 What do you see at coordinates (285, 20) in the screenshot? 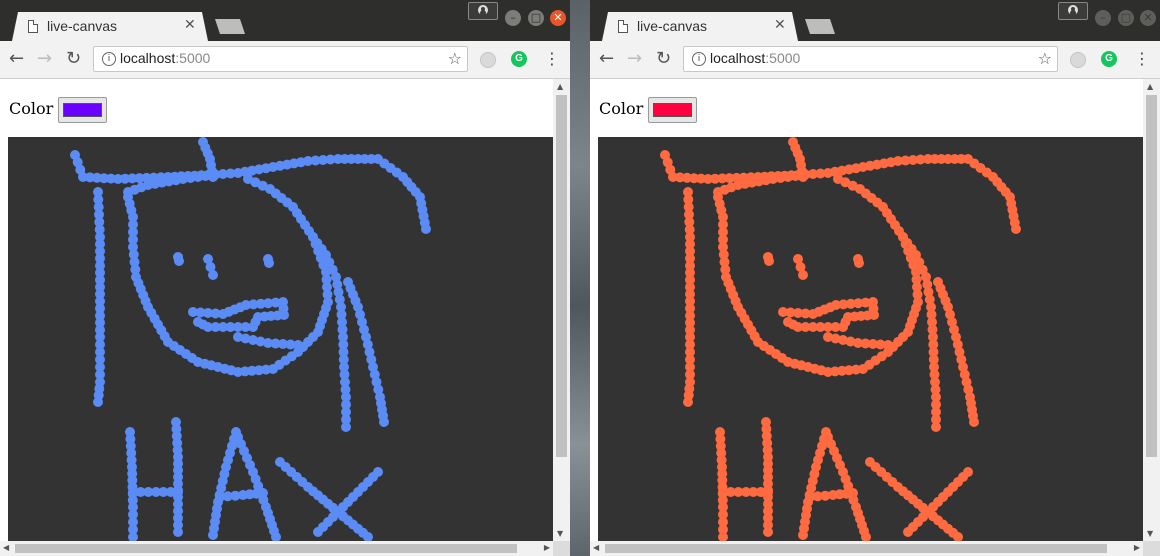
I see `title-bar: live-canvas ✕ – □ ✕` at bounding box center [285, 20].